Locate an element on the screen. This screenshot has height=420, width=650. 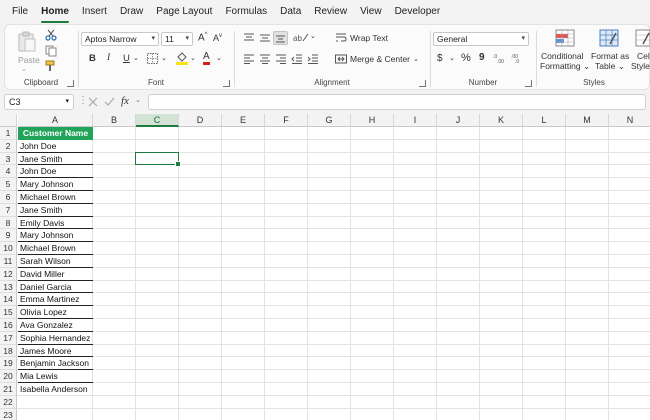
font-launcher-icon is located at coordinates (226, 83).